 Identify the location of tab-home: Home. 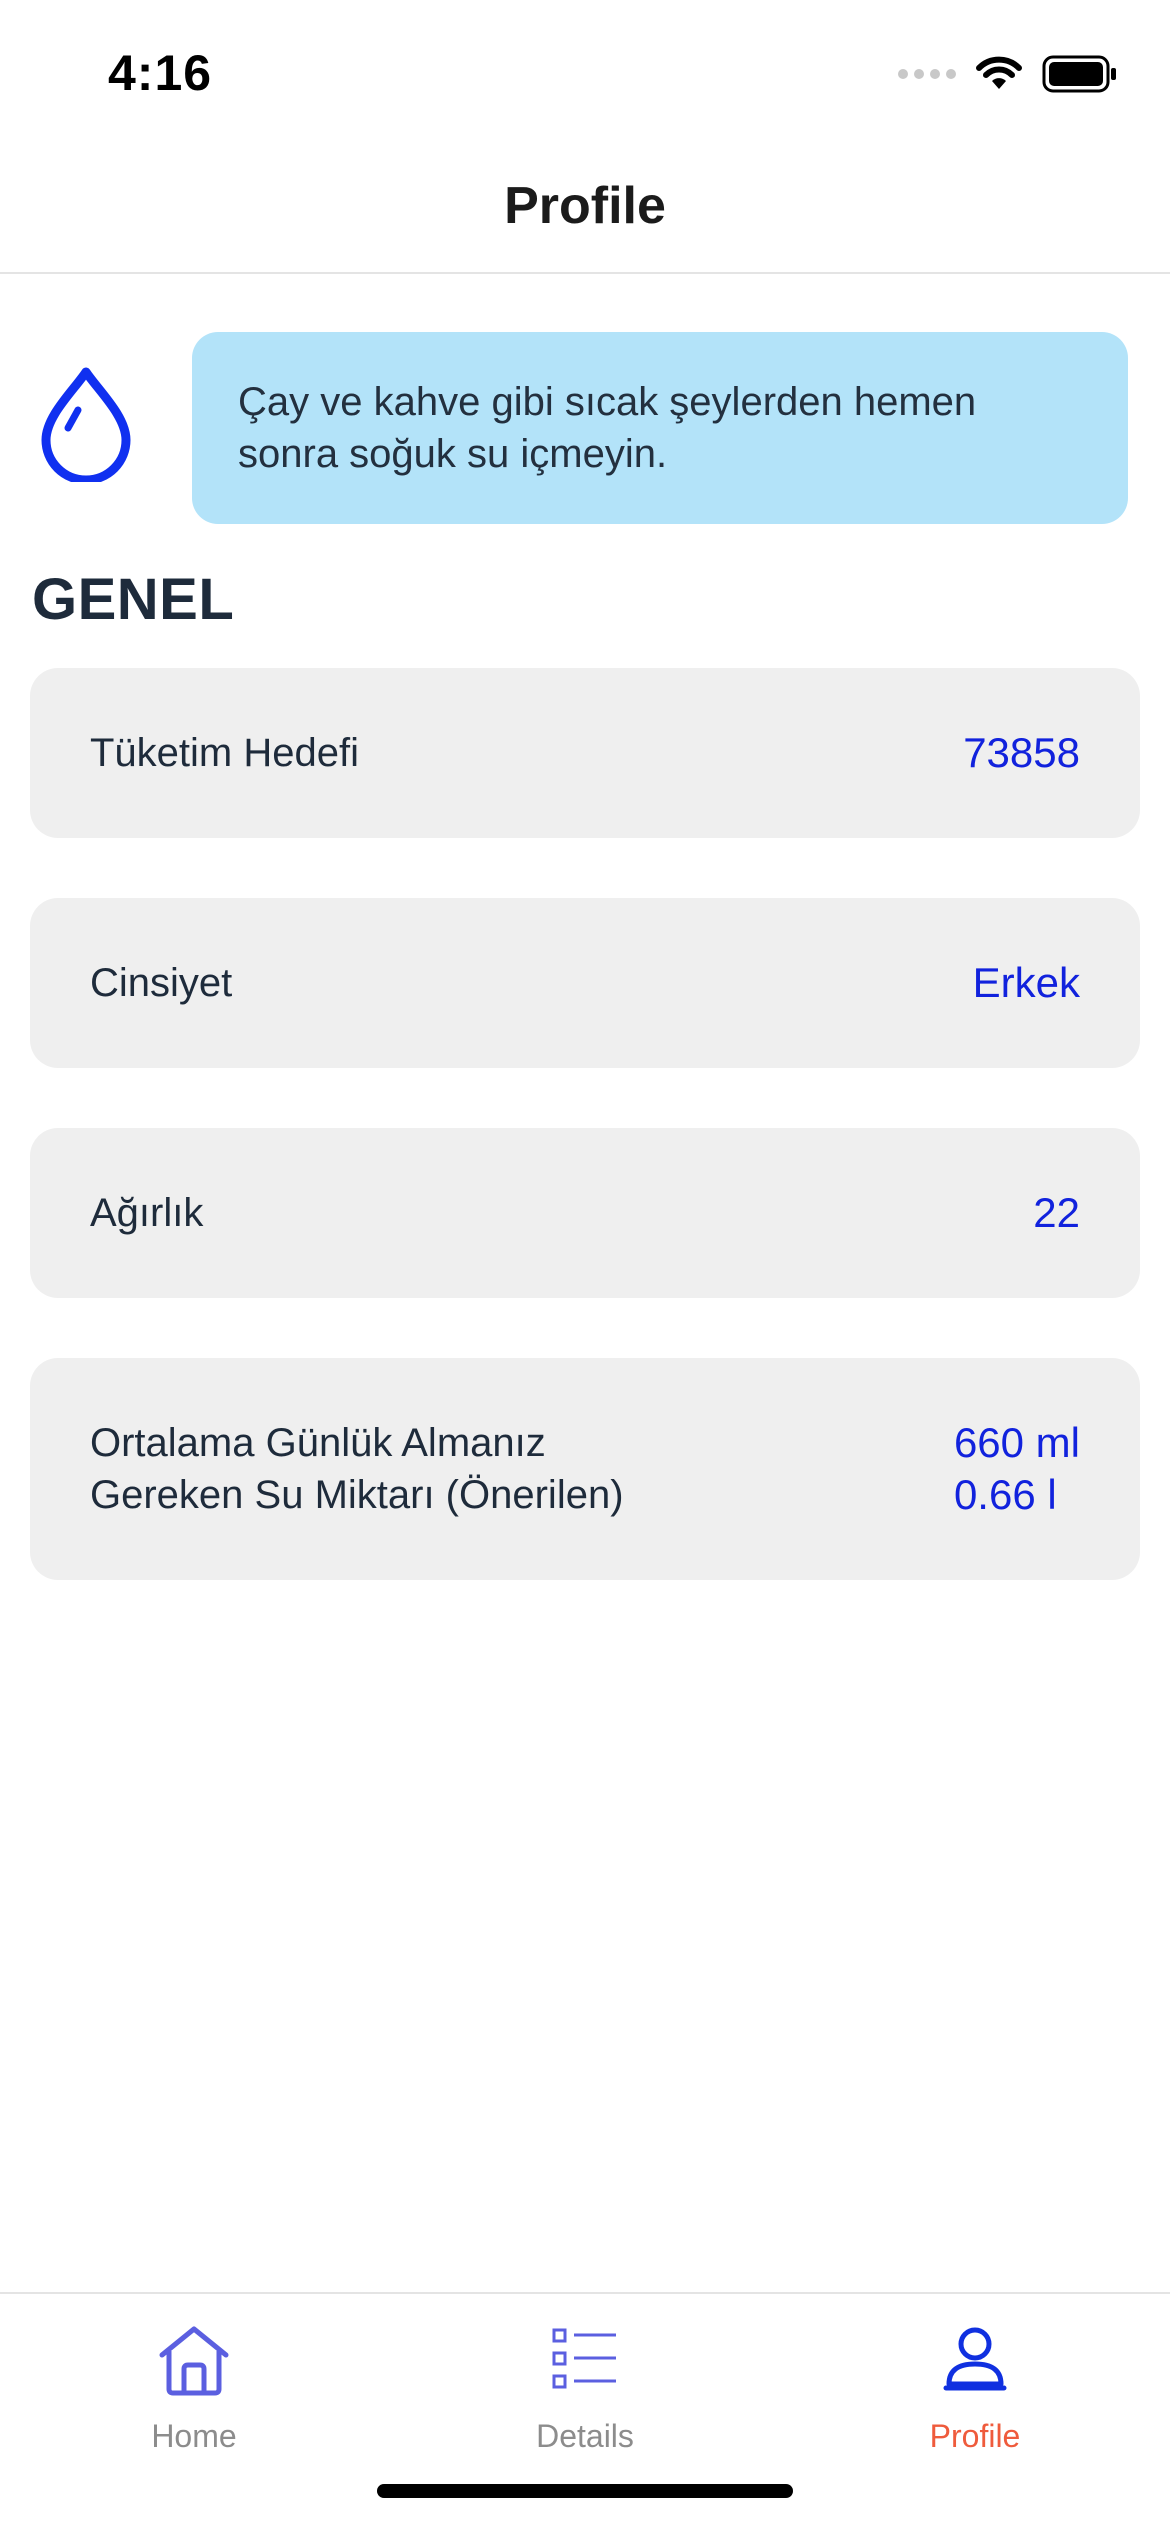
(194, 2384).